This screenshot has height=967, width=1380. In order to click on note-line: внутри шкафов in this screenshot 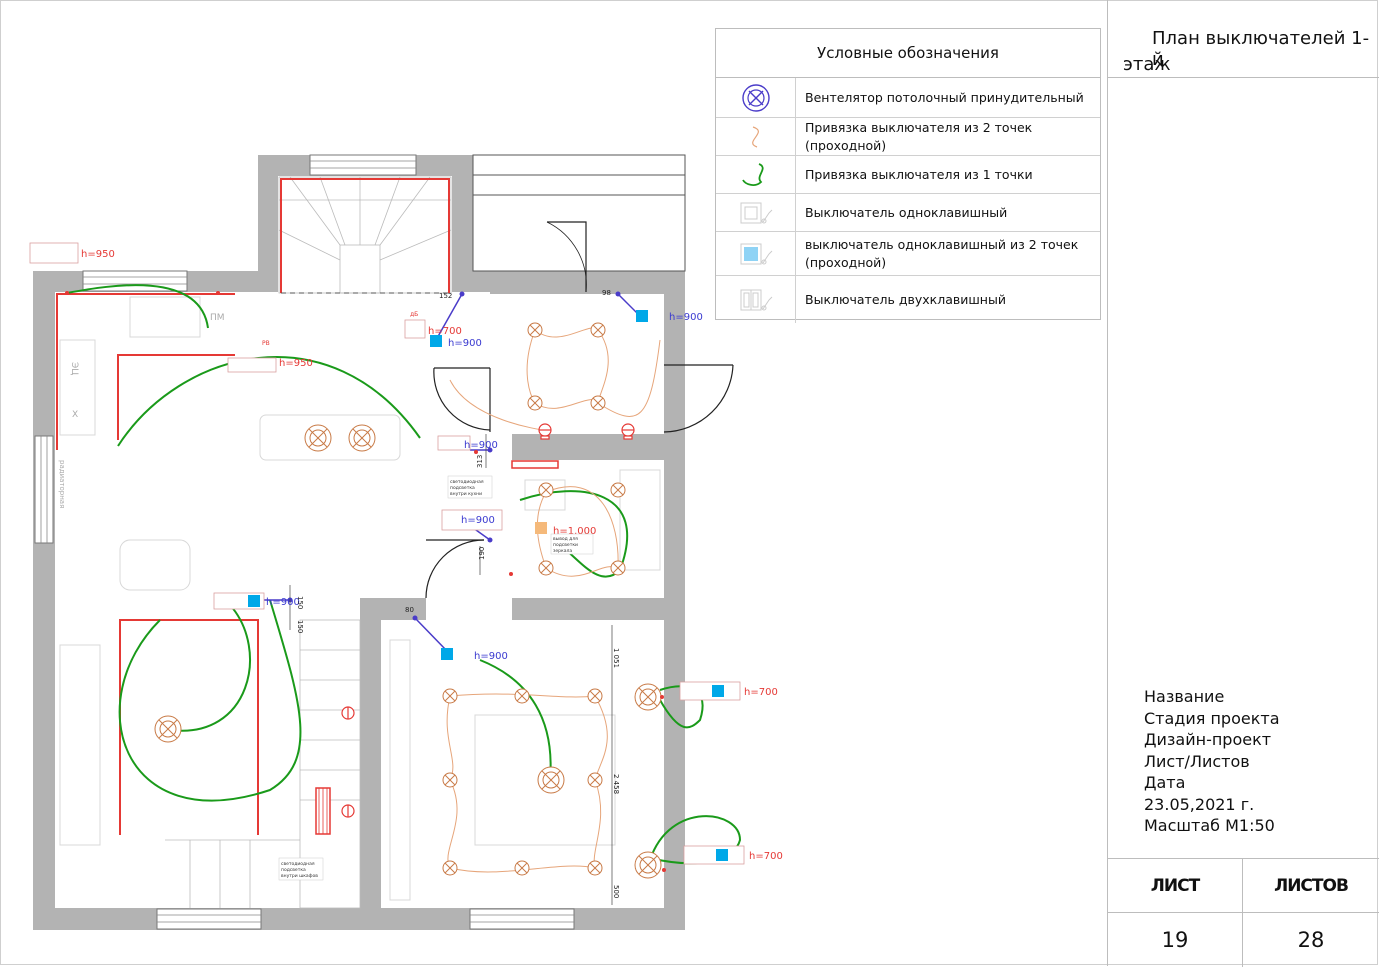, I will do `click(299, 876)`.